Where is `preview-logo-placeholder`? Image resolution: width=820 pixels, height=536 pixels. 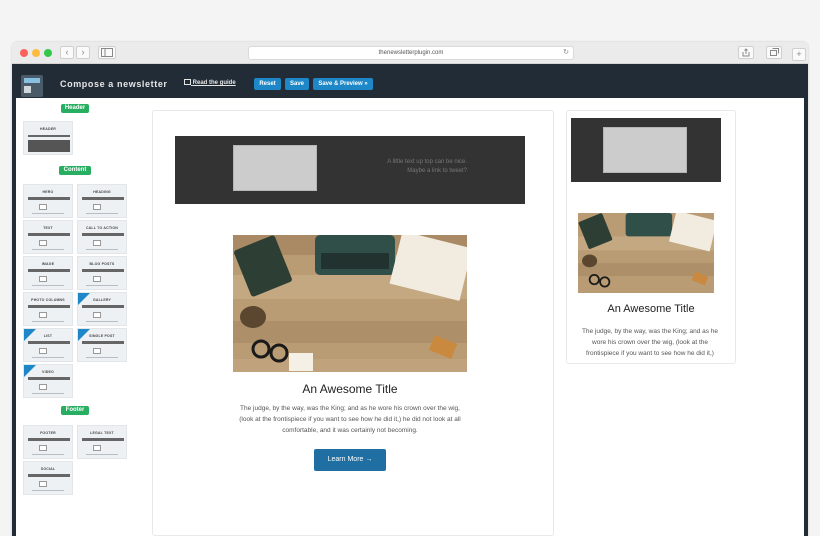
preview-logo-placeholder is located at coordinates (645, 150).